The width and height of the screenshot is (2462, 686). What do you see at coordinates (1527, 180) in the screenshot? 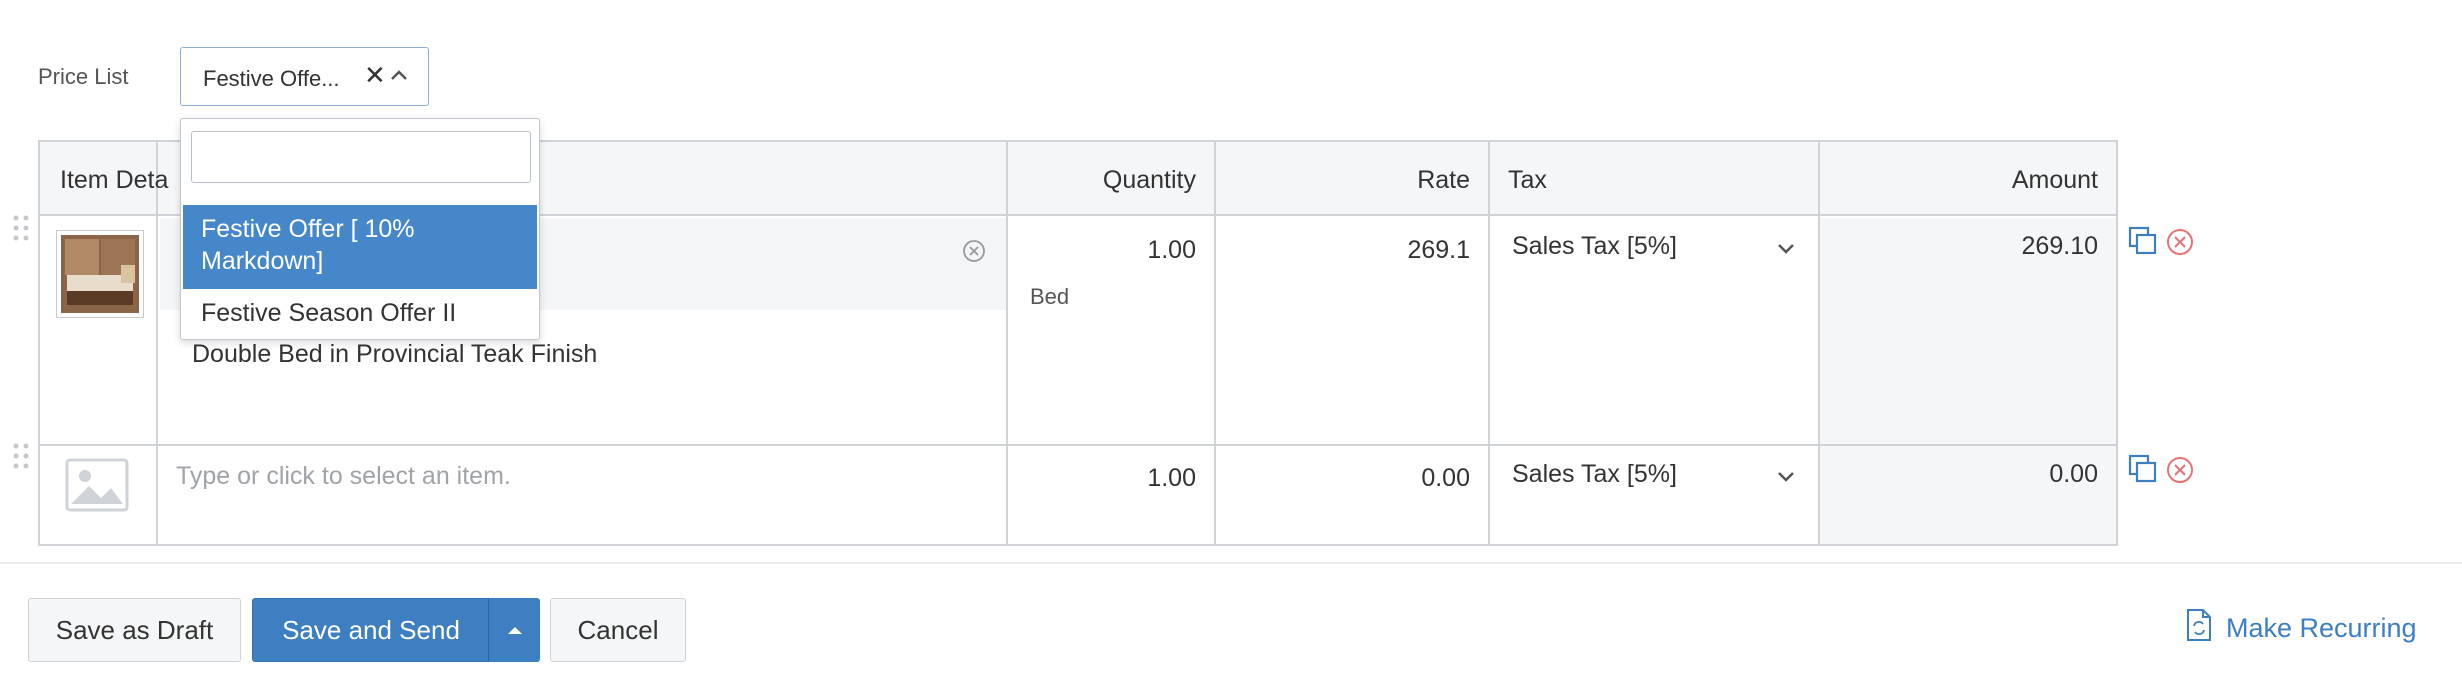
I see `header-tax: Tax` at bounding box center [1527, 180].